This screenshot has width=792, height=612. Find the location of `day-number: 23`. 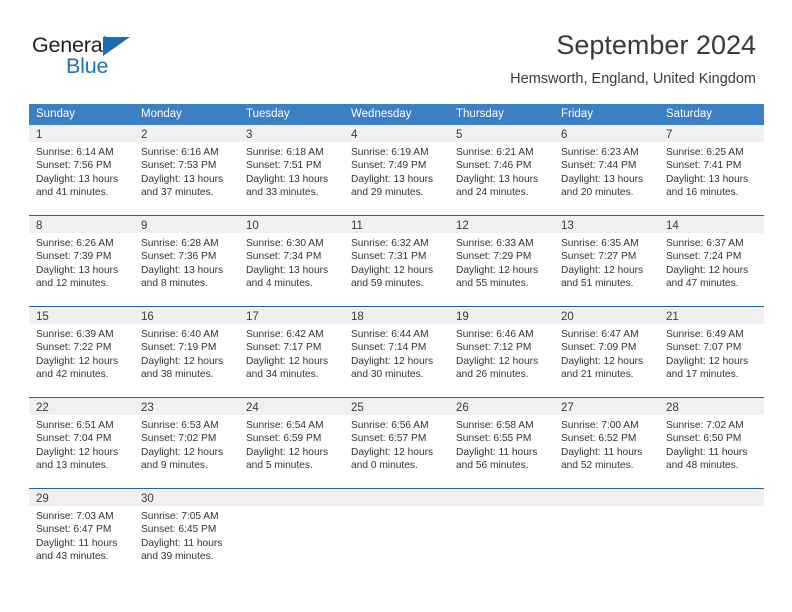

day-number: 23 is located at coordinates (147, 408).